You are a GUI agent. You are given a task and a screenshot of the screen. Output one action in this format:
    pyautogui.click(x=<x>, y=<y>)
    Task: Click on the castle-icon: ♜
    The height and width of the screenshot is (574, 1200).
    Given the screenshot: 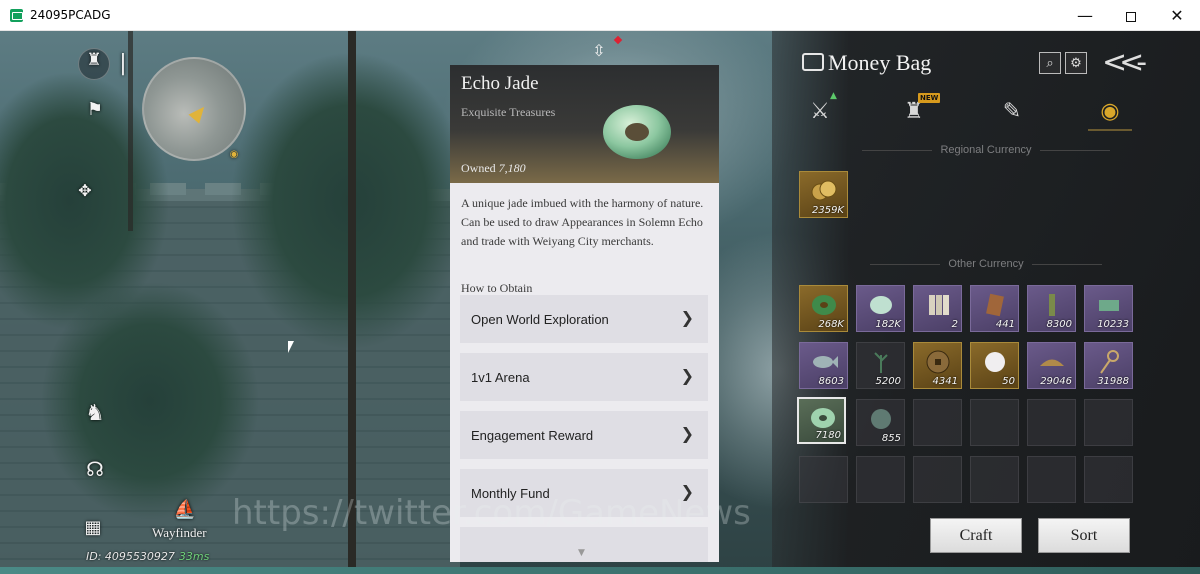 What is the action you would take?
    pyautogui.click(x=94, y=60)
    